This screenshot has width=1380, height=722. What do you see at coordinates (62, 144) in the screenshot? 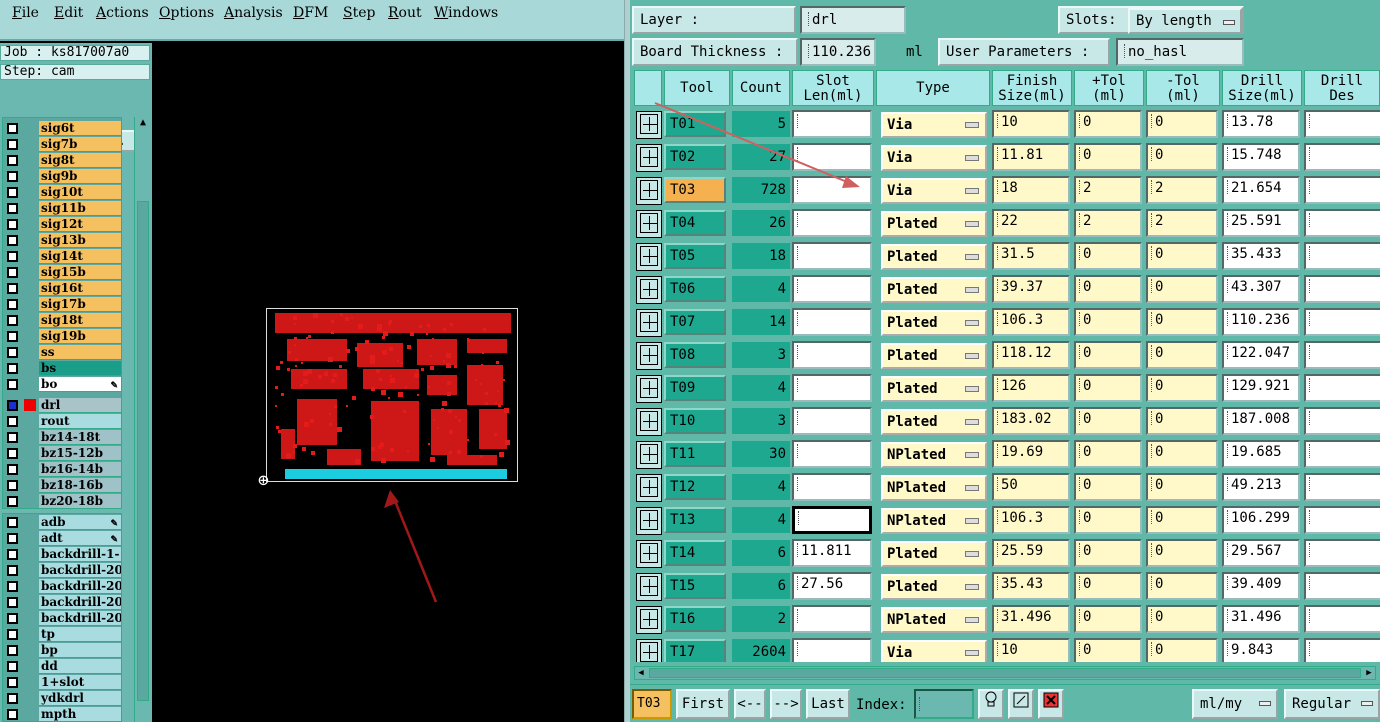
I see `layer-row: sig7b` at bounding box center [62, 144].